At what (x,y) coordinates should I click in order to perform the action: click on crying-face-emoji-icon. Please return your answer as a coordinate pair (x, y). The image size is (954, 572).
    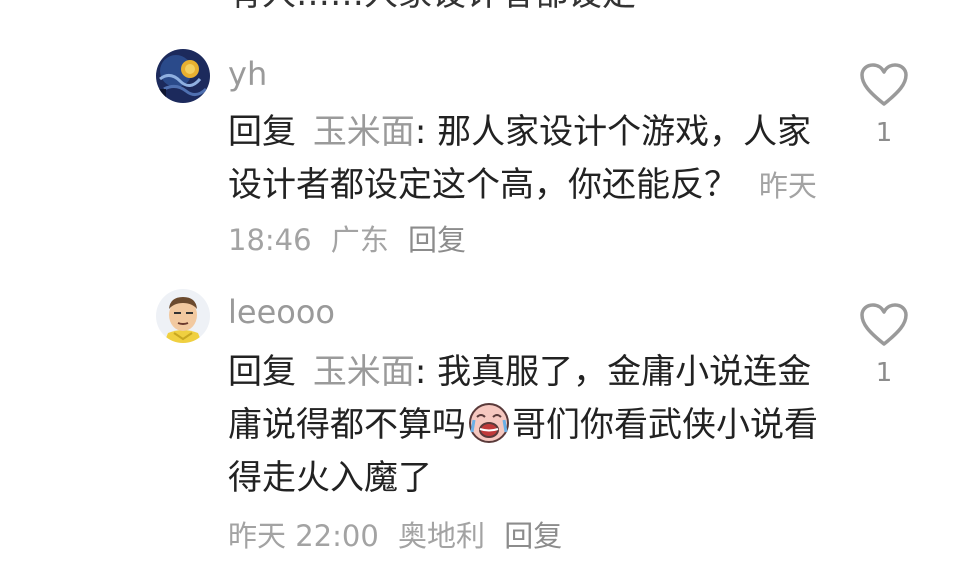
    Looking at the image, I should click on (489, 423).